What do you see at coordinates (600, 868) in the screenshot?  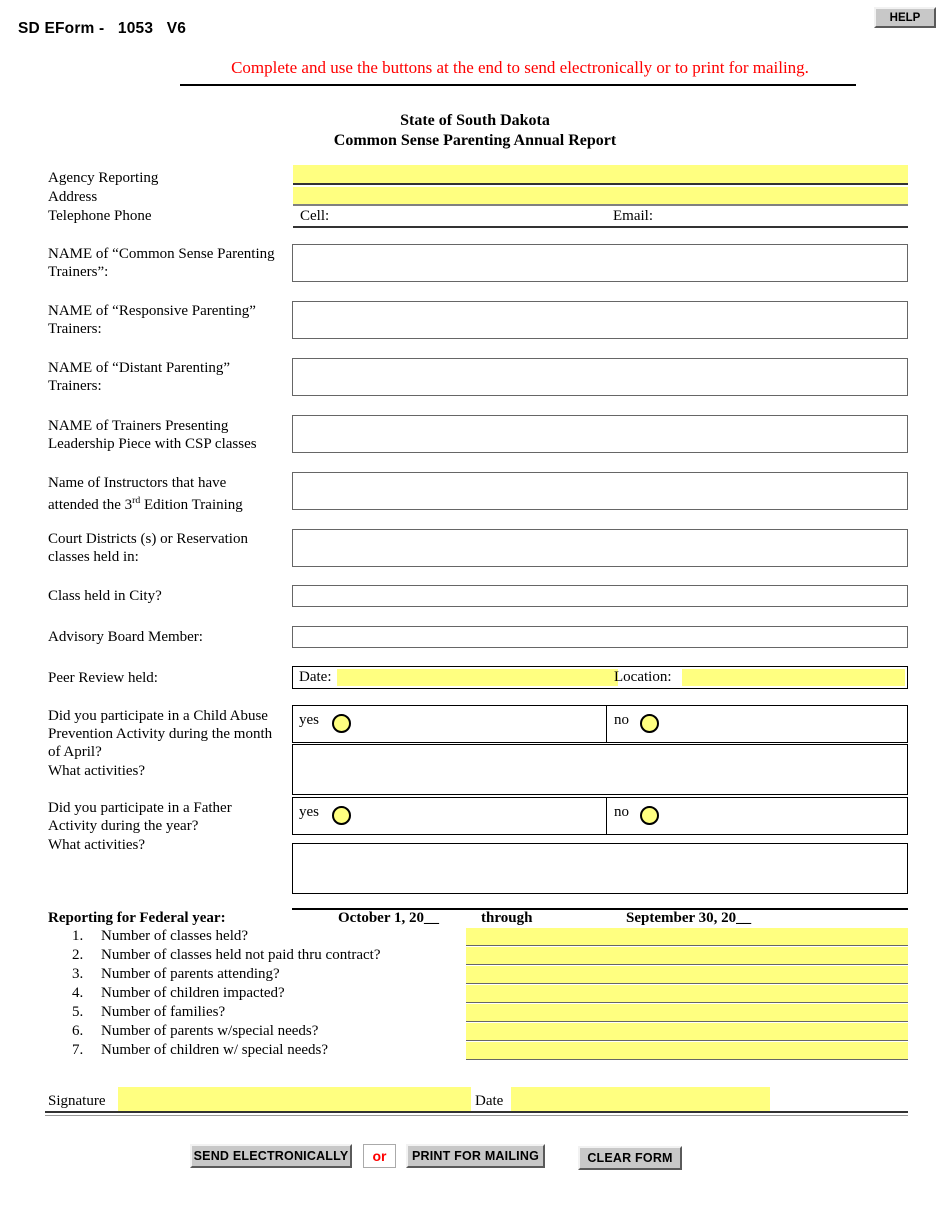 I see `father-activity-activities-input` at bounding box center [600, 868].